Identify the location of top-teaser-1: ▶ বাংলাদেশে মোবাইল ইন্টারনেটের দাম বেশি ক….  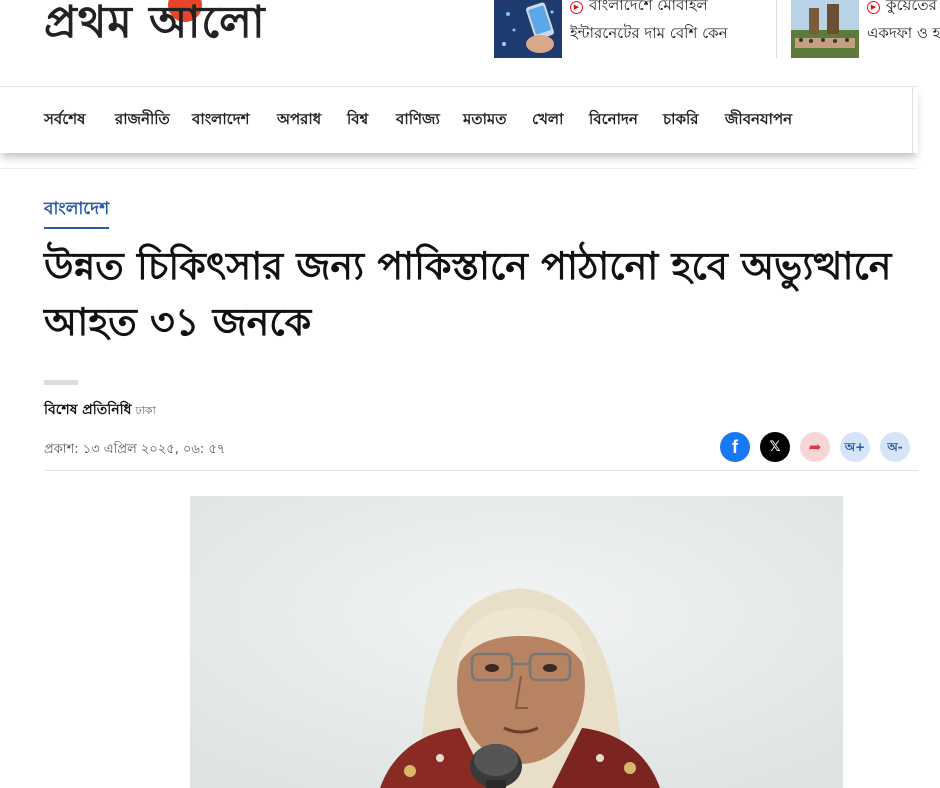
(629, 31).